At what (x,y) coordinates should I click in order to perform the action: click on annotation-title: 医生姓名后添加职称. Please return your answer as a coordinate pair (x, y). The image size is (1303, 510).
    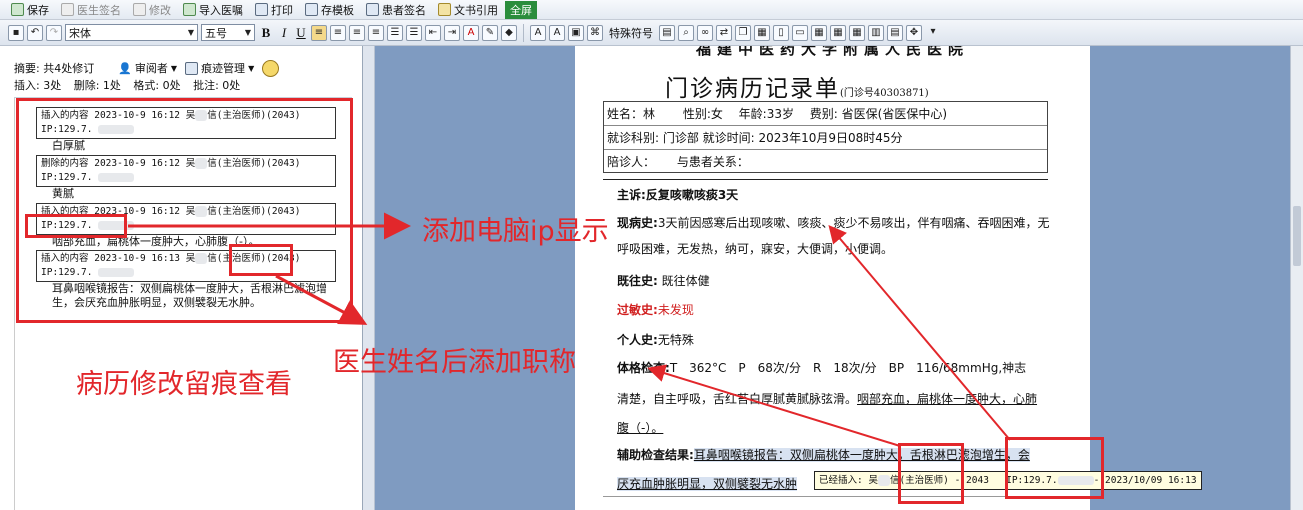
    Looking at the image, I should click on (454, 362).